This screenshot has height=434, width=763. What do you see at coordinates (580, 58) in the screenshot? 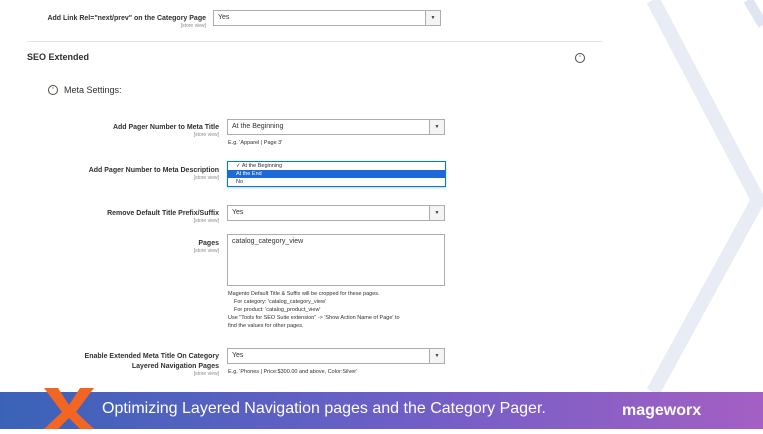
I see `collapse-icon: ⌃` at bounding box center [580, 58].